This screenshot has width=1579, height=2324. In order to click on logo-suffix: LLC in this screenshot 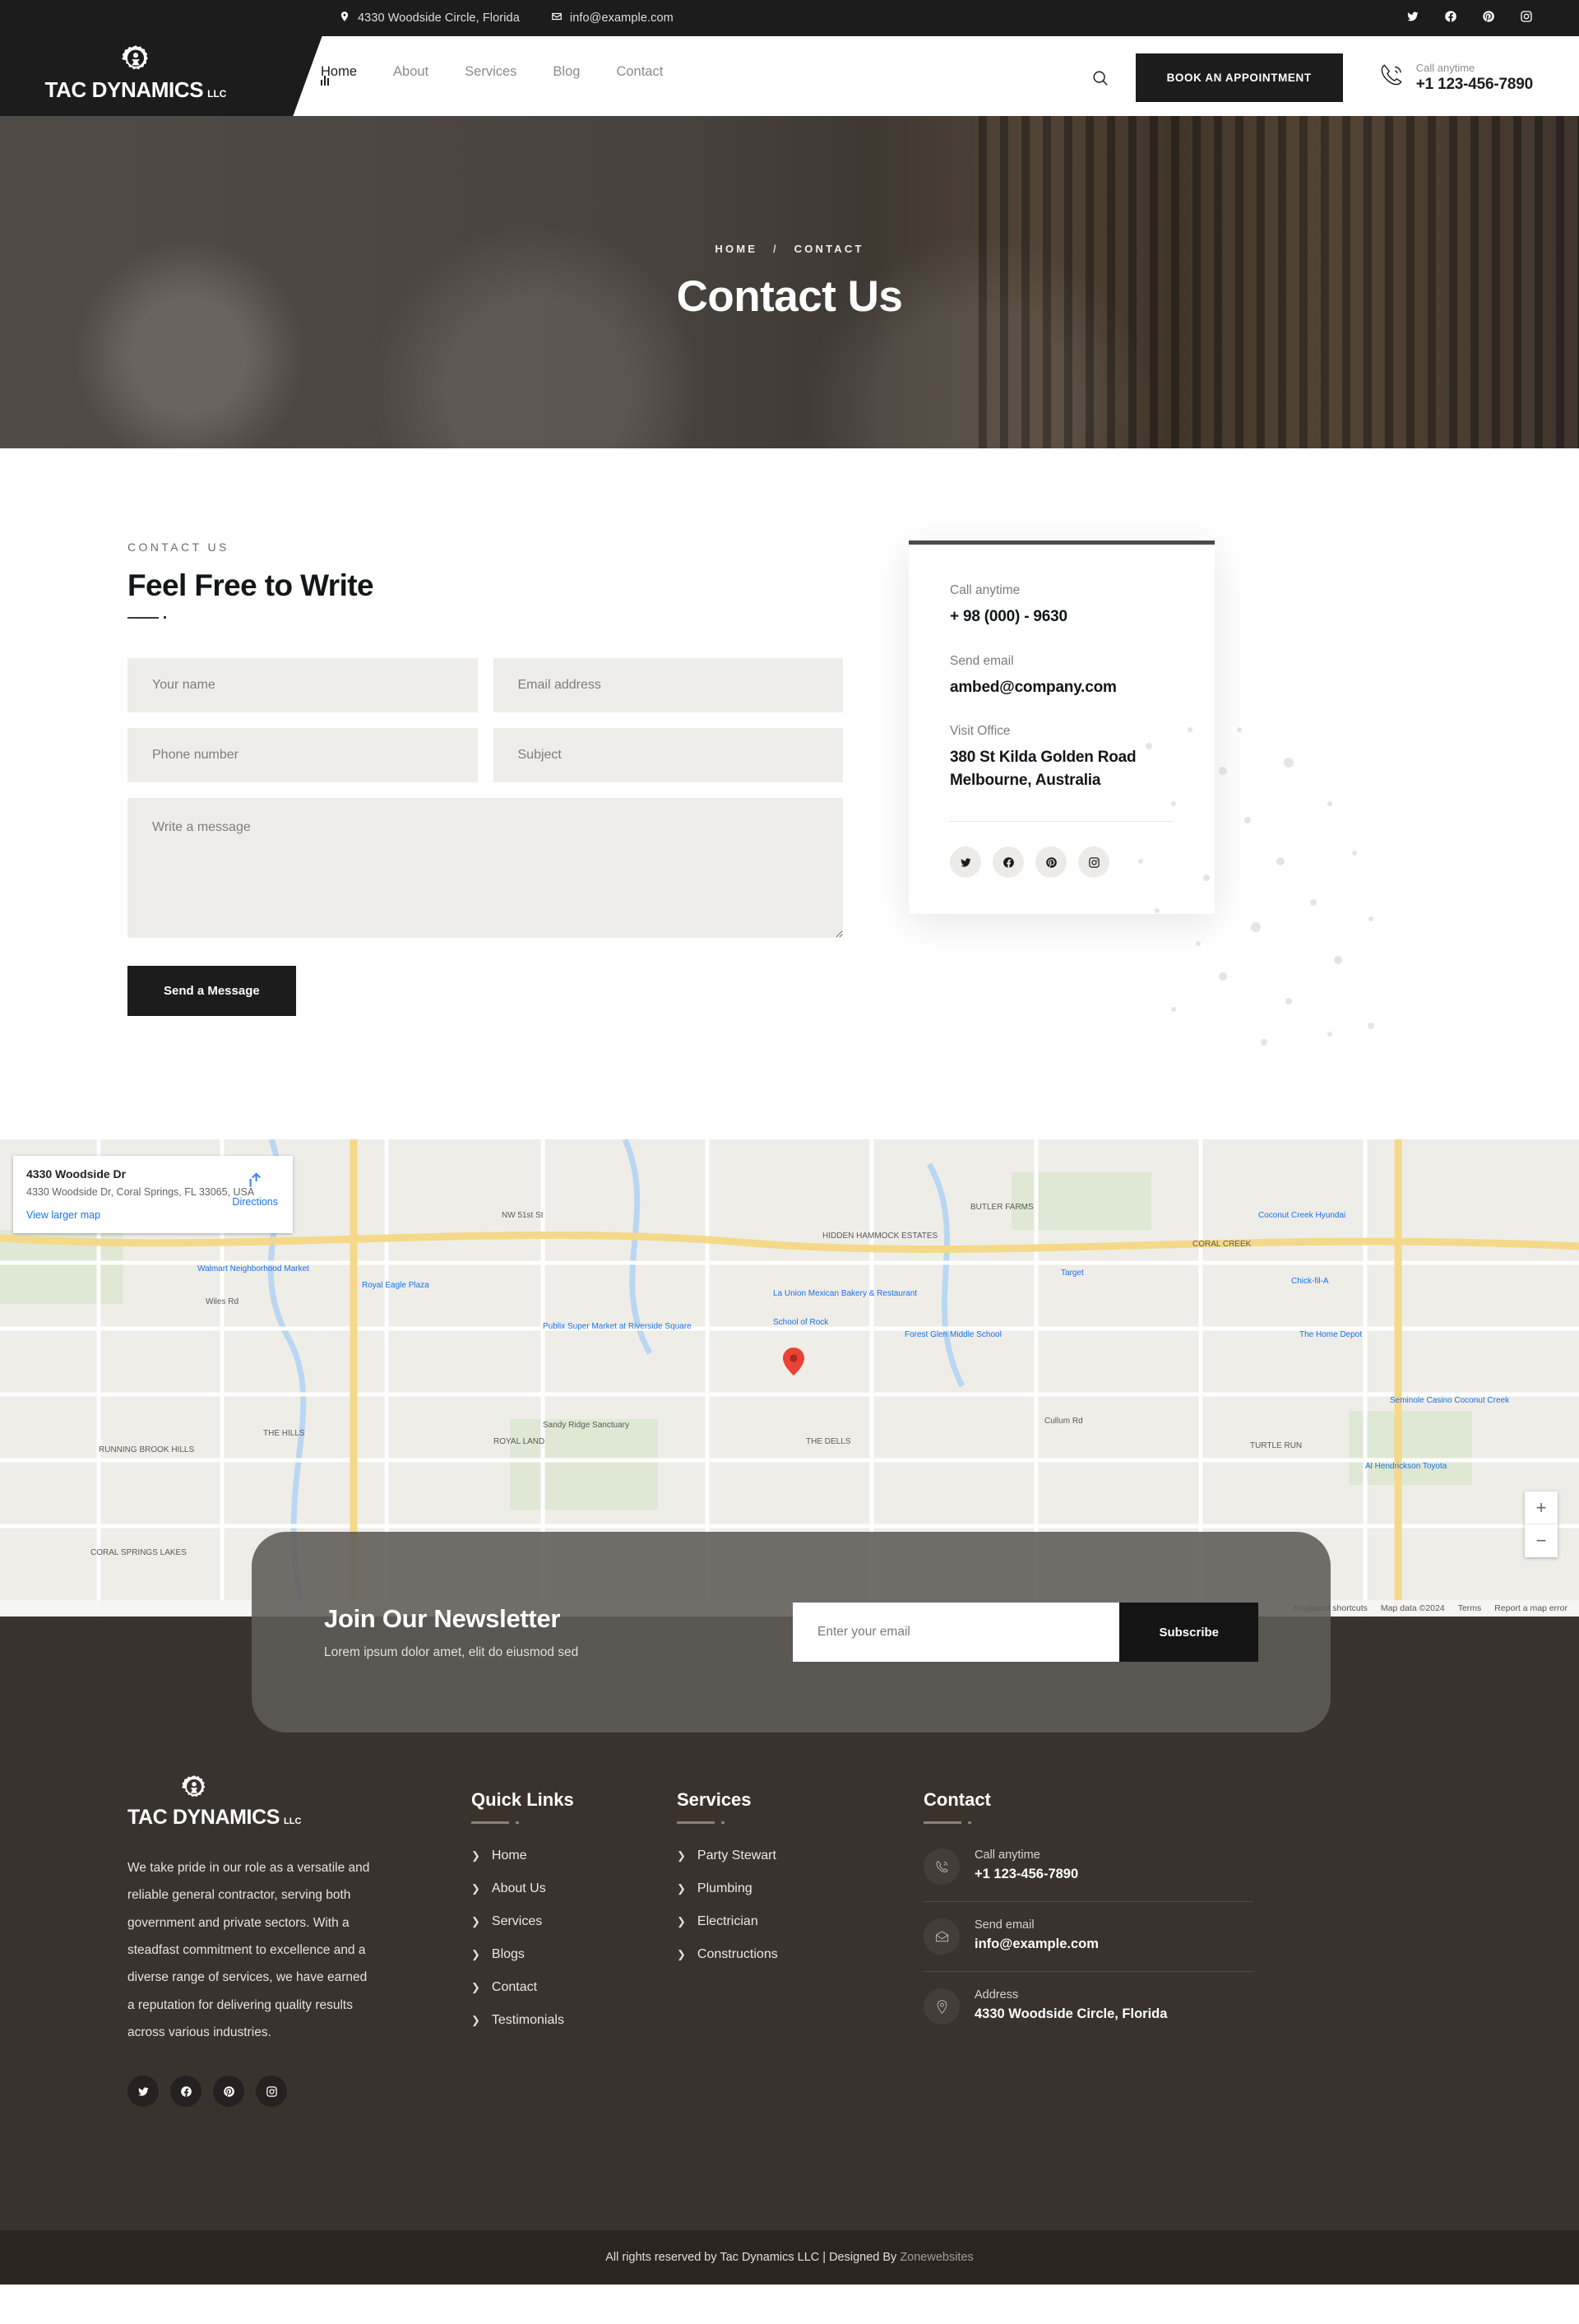, I will do `click(217, 94)`.